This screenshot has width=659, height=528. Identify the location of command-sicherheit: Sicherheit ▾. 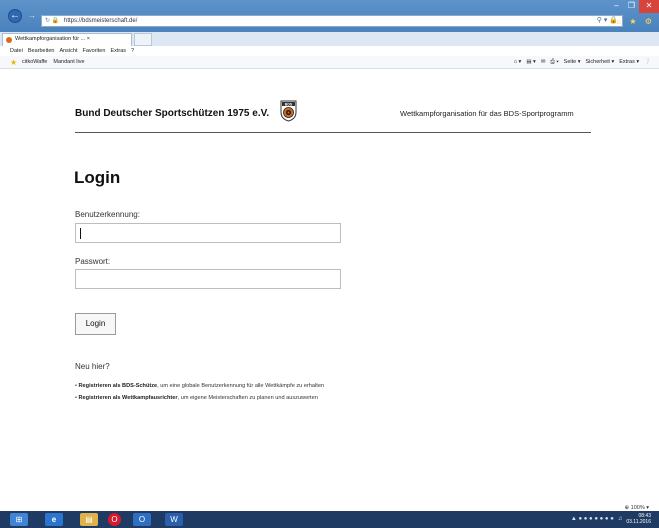
(600, 62).